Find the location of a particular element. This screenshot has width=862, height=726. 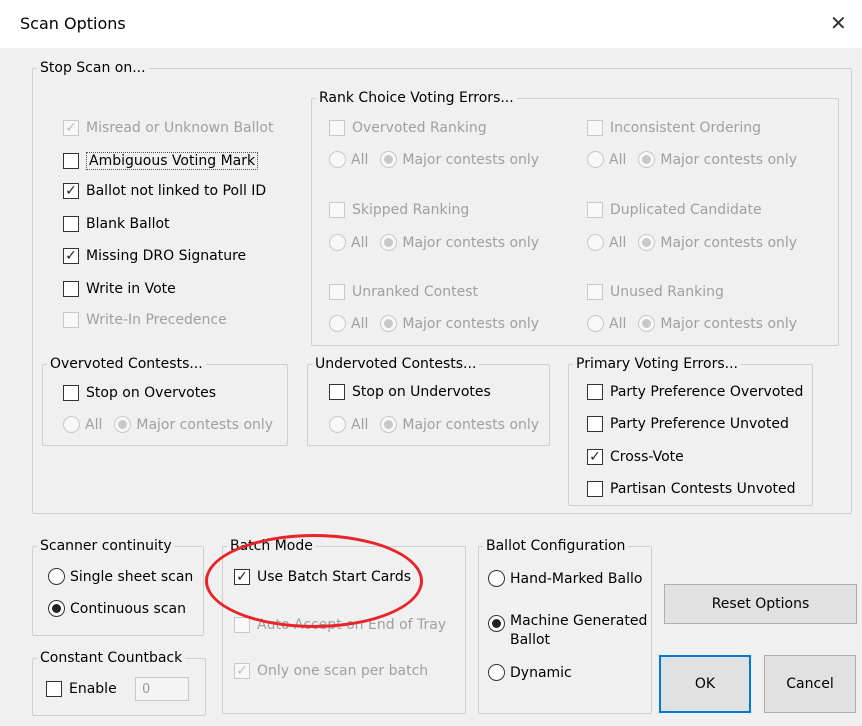

continuous-scan-radio: Continuous scan is located at coordinates (117, 608).